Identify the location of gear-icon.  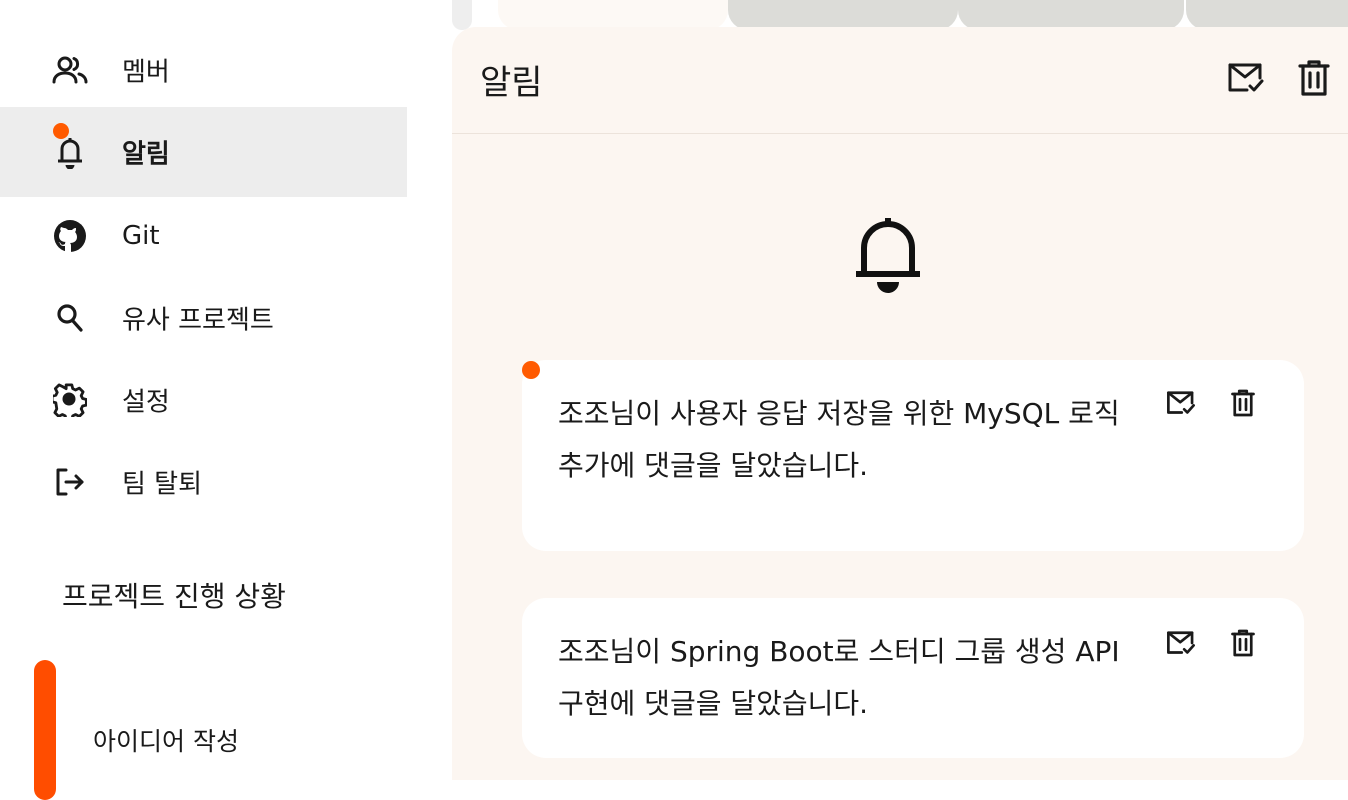
(70, 400).